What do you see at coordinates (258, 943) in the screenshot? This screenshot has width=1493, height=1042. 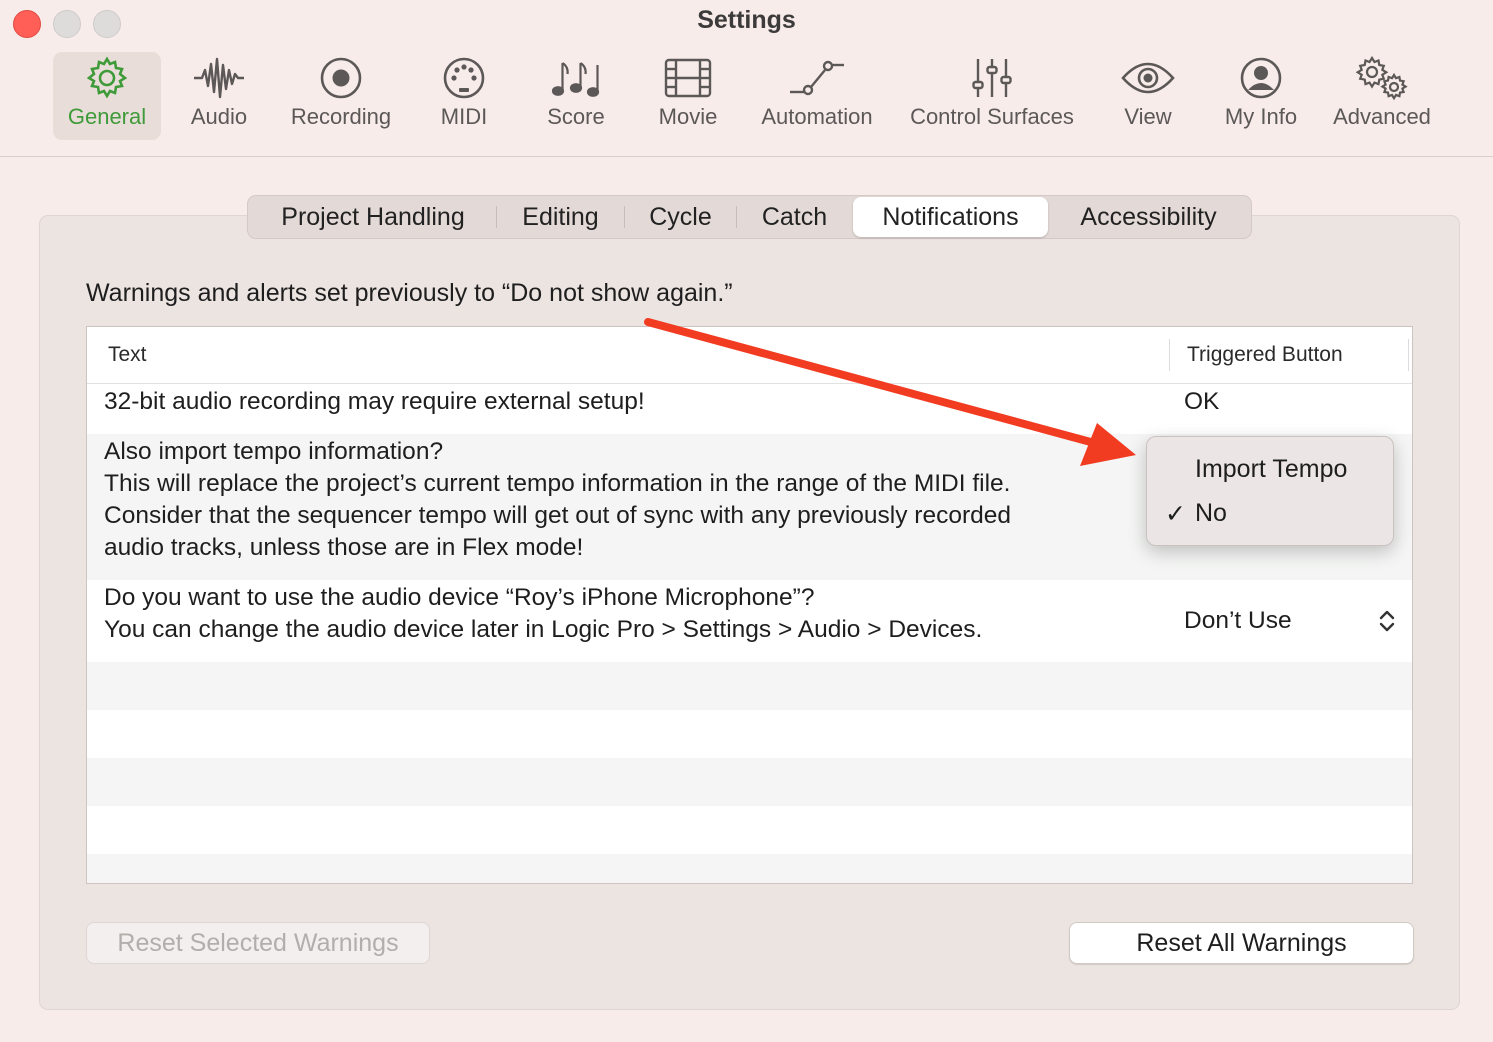 I see `reset-selected-warnings-button: Reset Selected Warnings` at bounding box center [258, 943].